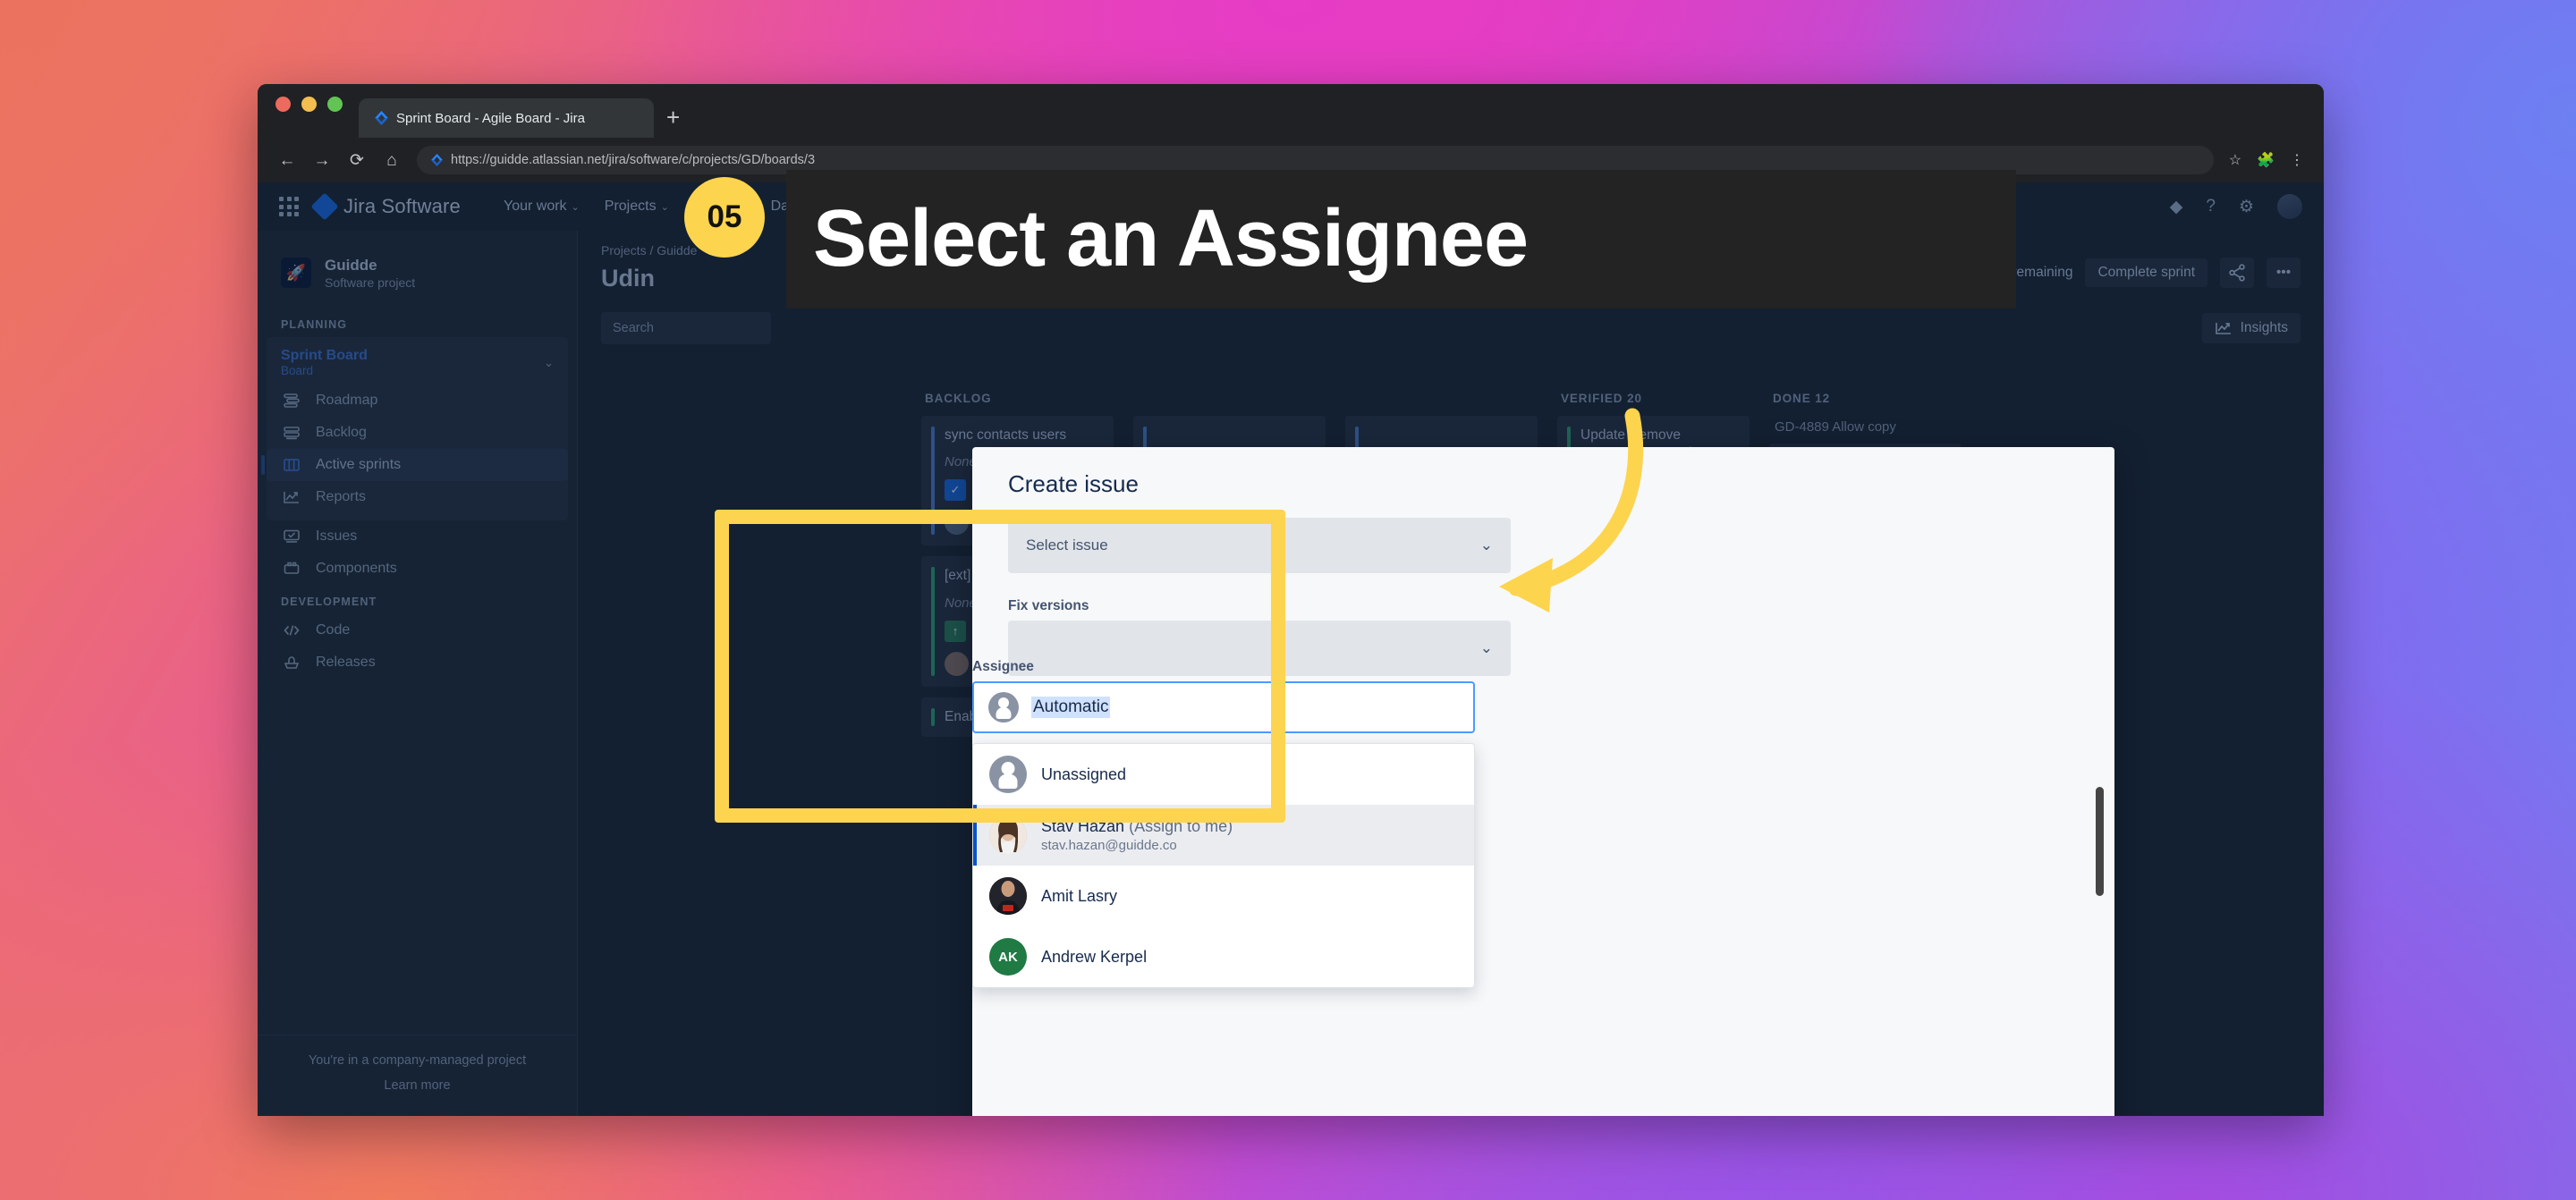 This screenshot has width=2576, height=1200. Describe the element at coordinates (1008, 957) in the screenshot. I see `avatar: AK` at that location.